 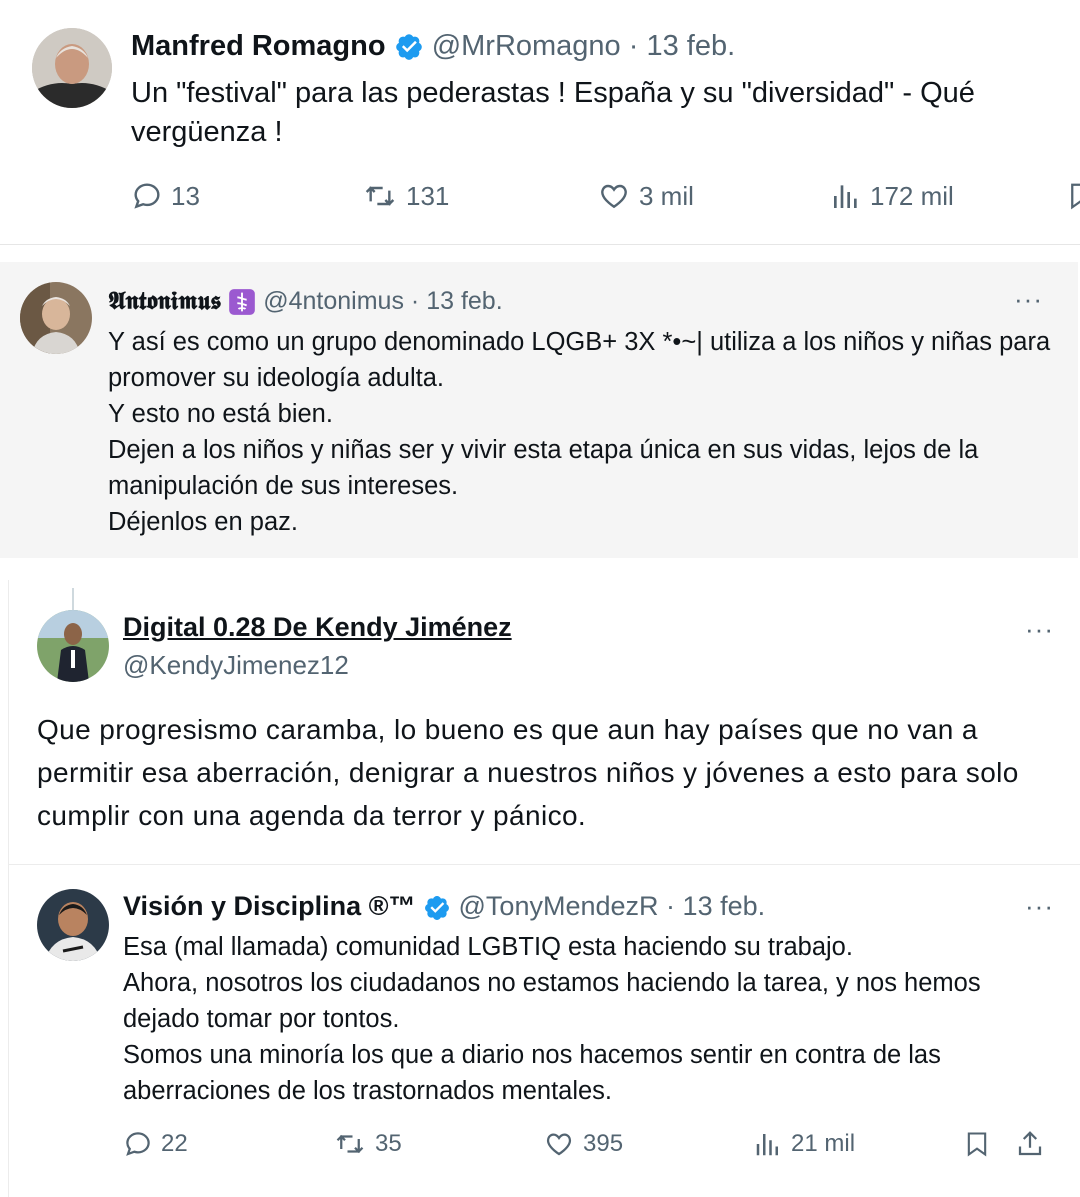 I want to click on thread-line, so click(x=73, y=599).